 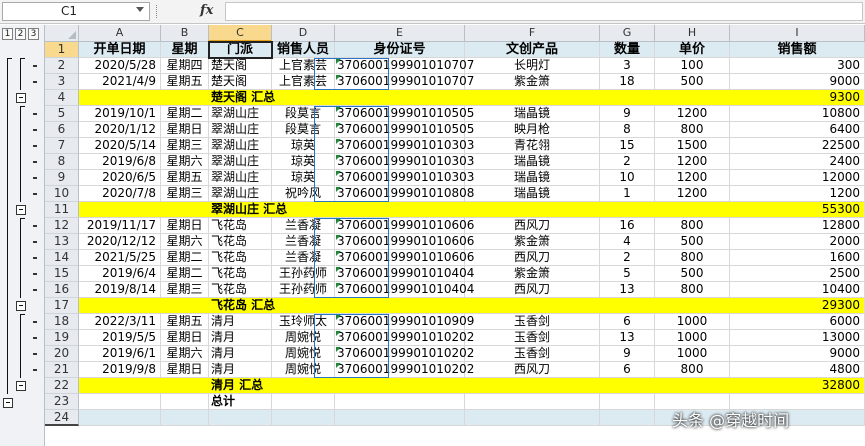 What do you see at coordinates (627, 66) in the screenshot?
I see `cell-quantity: 3` at bounding box center [627, 66].